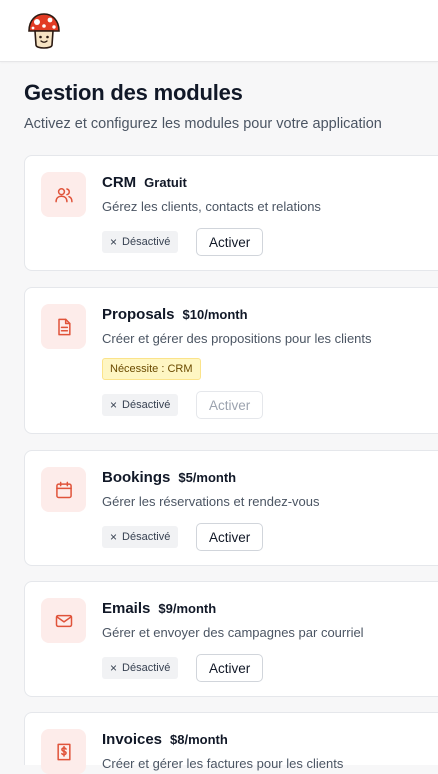  I want to click on users-icon, so click(63, 194).